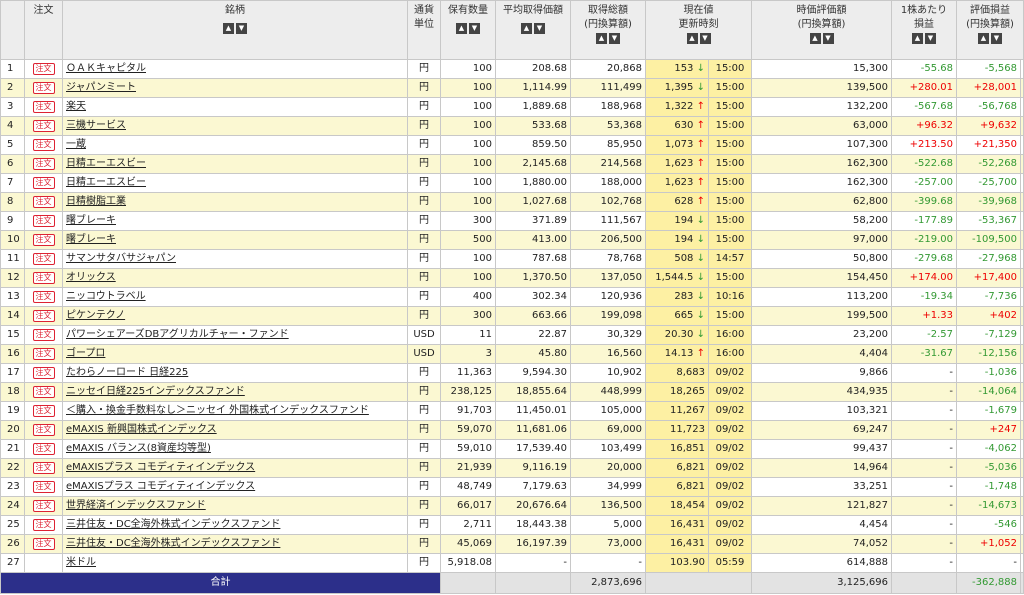 Image resolution: width=1024 pixels, height=595 pixels. I want to click on security-name: 曙ブレーキ, so click(235, 221).